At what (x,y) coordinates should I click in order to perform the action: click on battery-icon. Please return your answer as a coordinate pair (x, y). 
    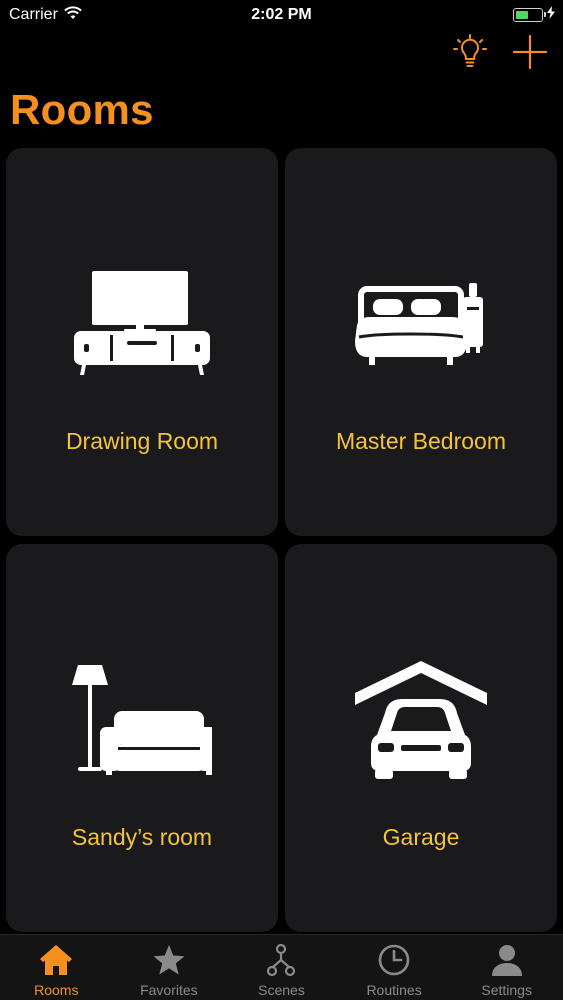
    Looking at the image, I should click on (529, 15).